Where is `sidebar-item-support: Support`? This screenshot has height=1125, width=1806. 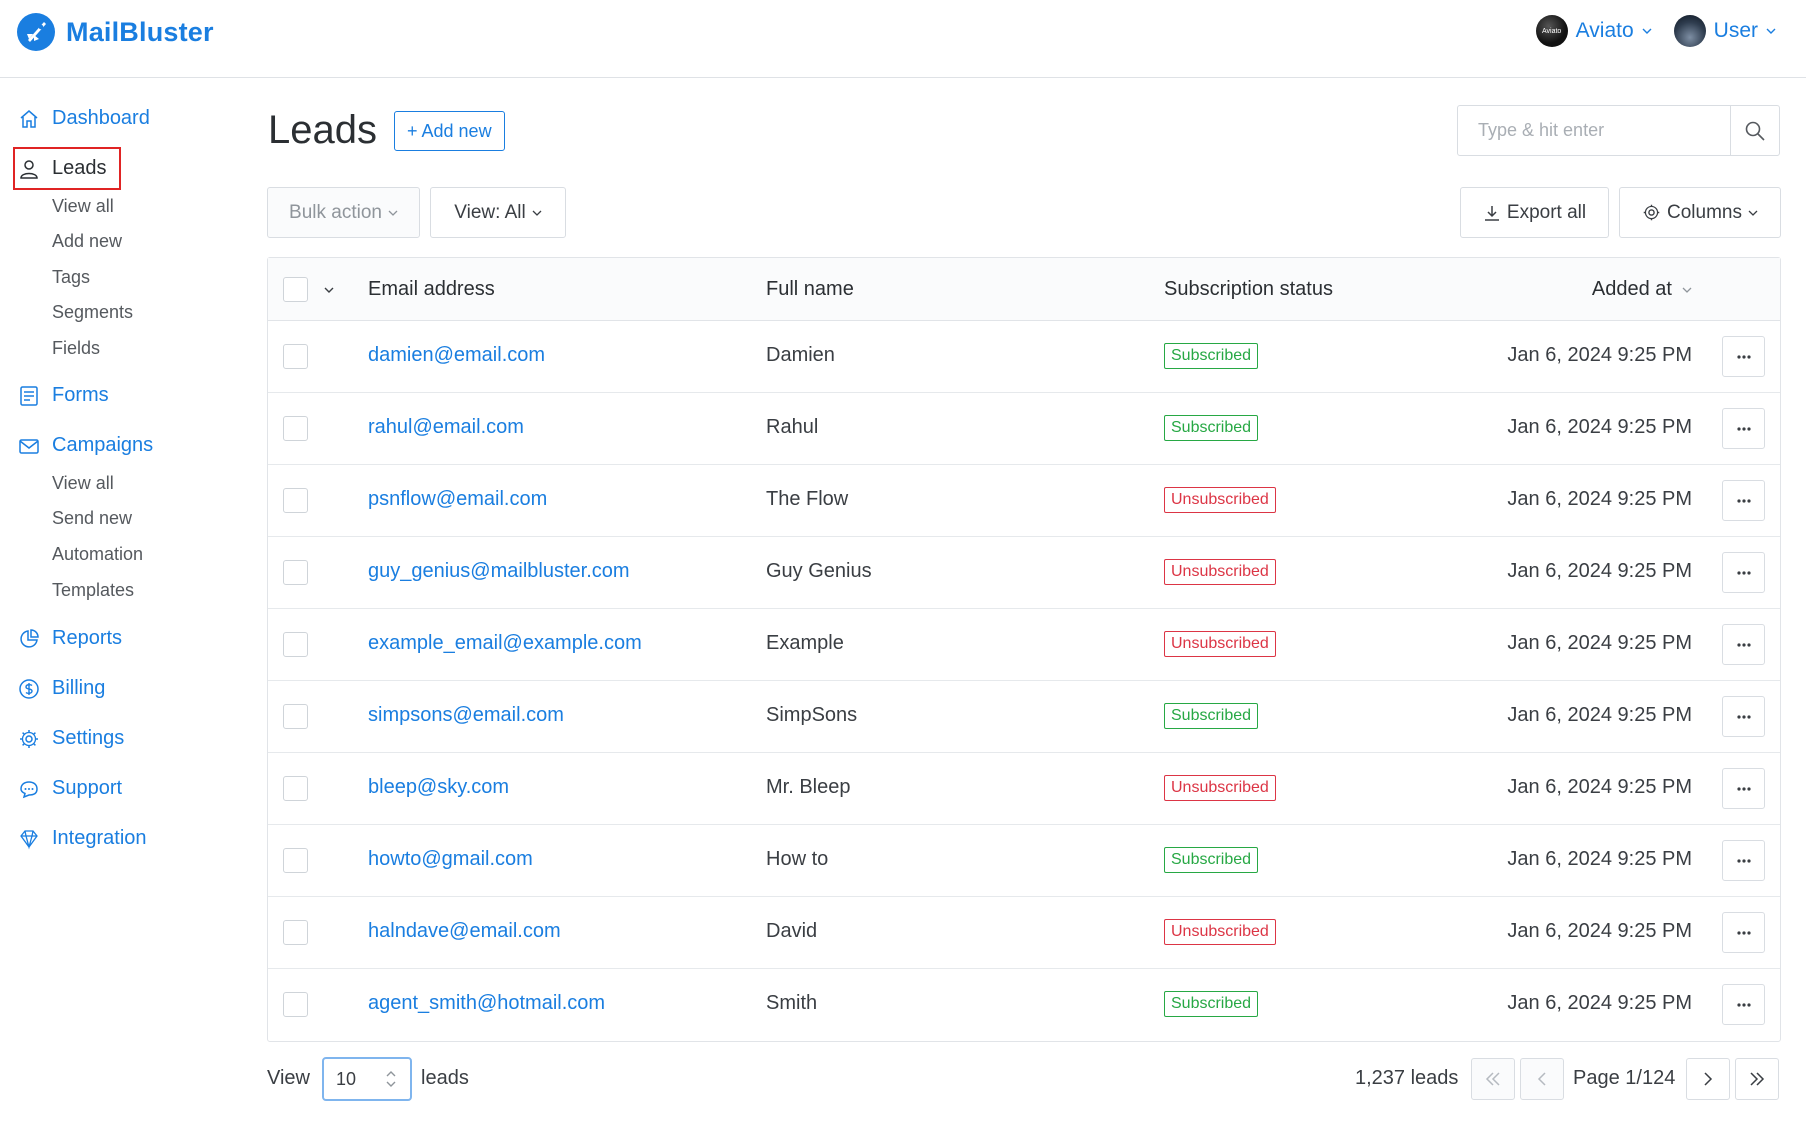
sidebar-item-support: Support is located at coordinates (70, 788).